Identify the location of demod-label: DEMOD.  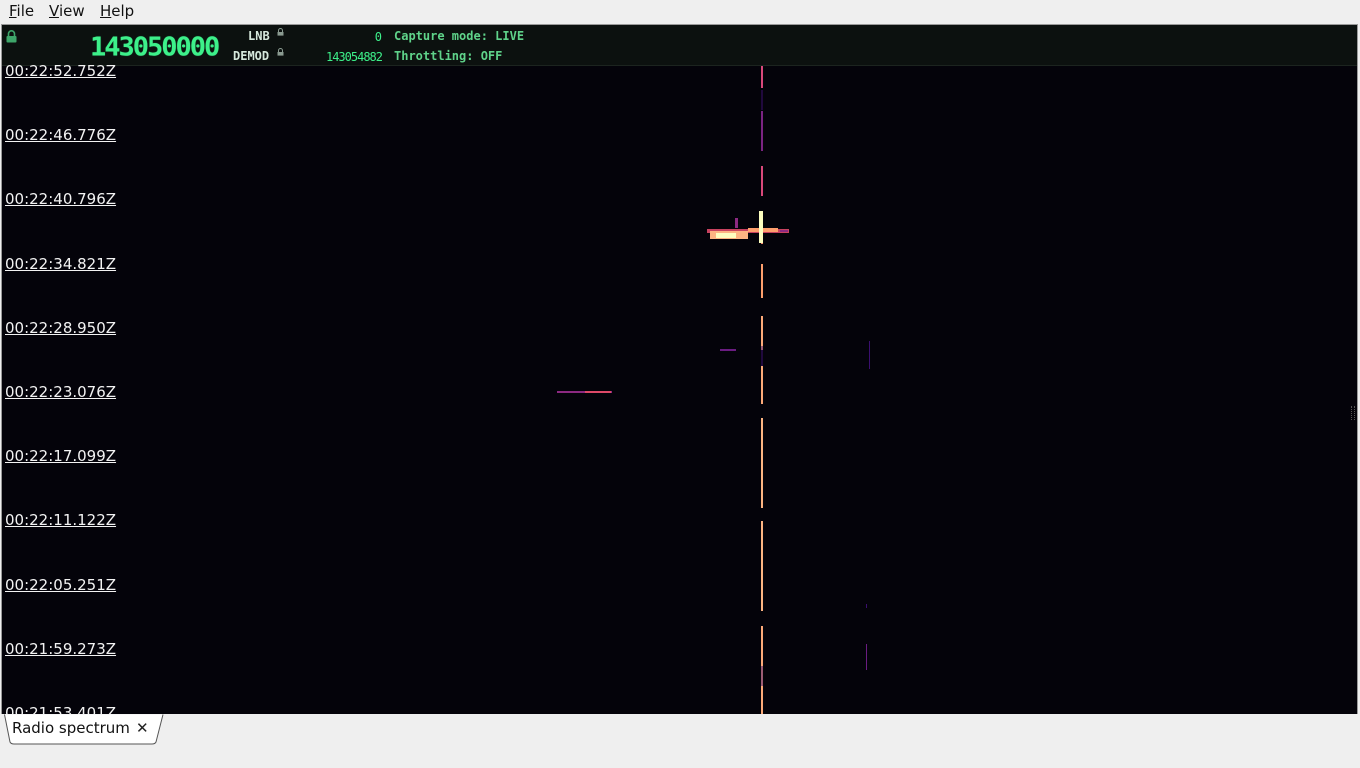
(251, 56).